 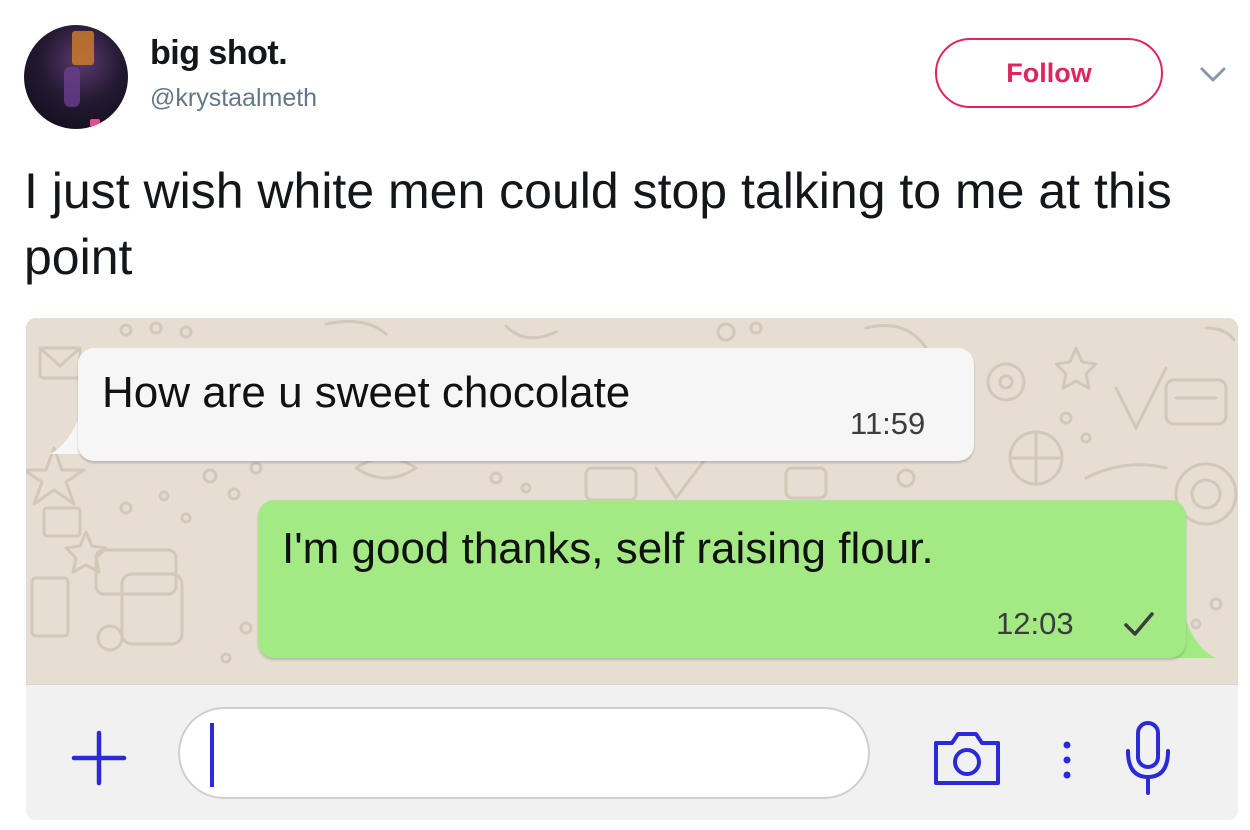 I want to click on incoming-message-text: How are u sweet chocolate, so click(x=366, y=392).